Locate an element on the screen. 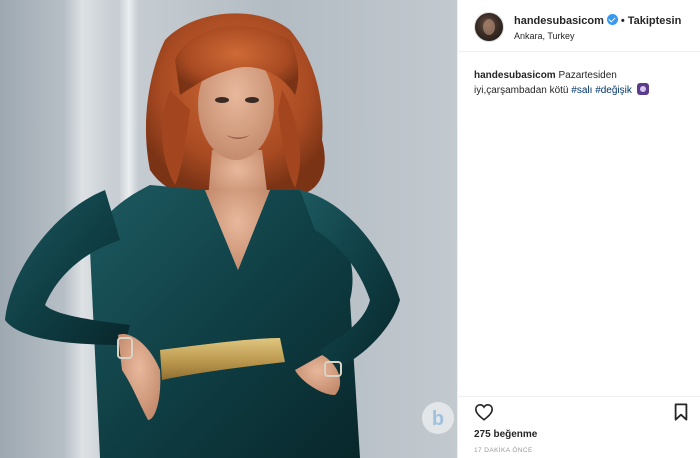 The image size is (700, 458). bookmark-icon is located at coordinates (681, 412).